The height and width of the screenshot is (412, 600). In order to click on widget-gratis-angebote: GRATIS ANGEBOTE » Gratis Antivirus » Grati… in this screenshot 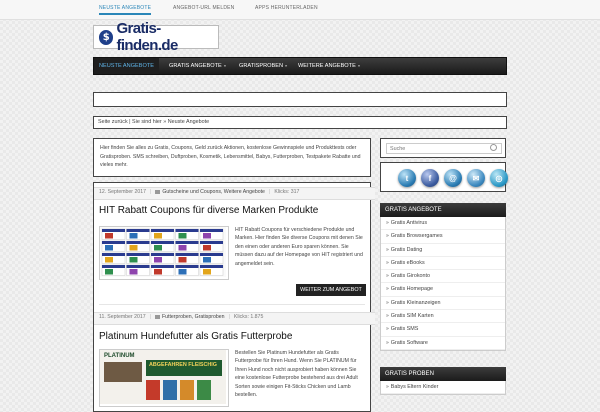, I will do `click(443, 277)`.